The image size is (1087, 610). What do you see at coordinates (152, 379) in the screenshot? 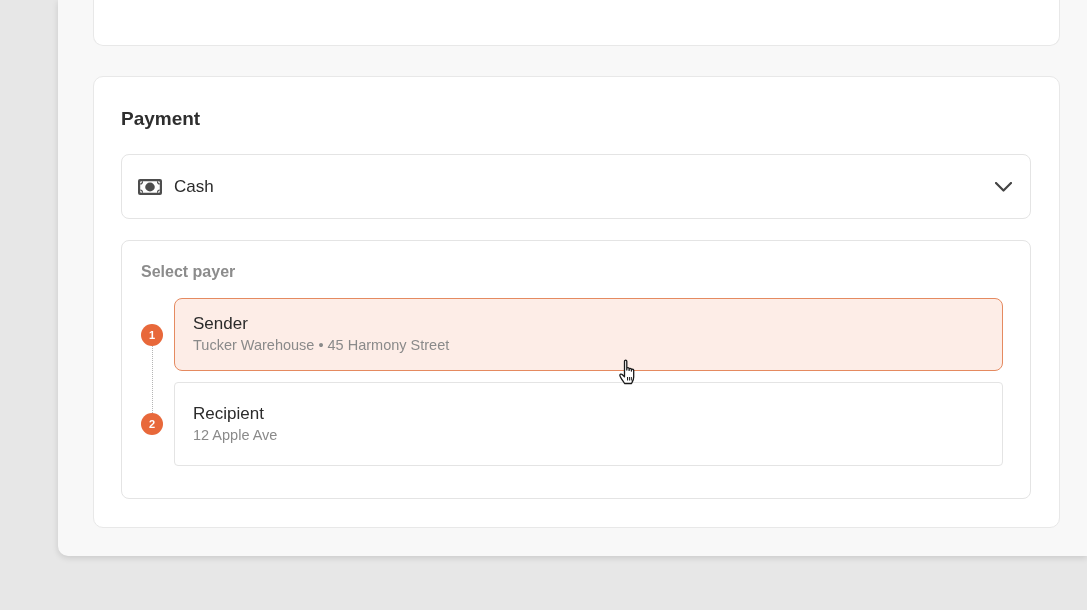
I see `step-connector` at bounding box center [152, 379].